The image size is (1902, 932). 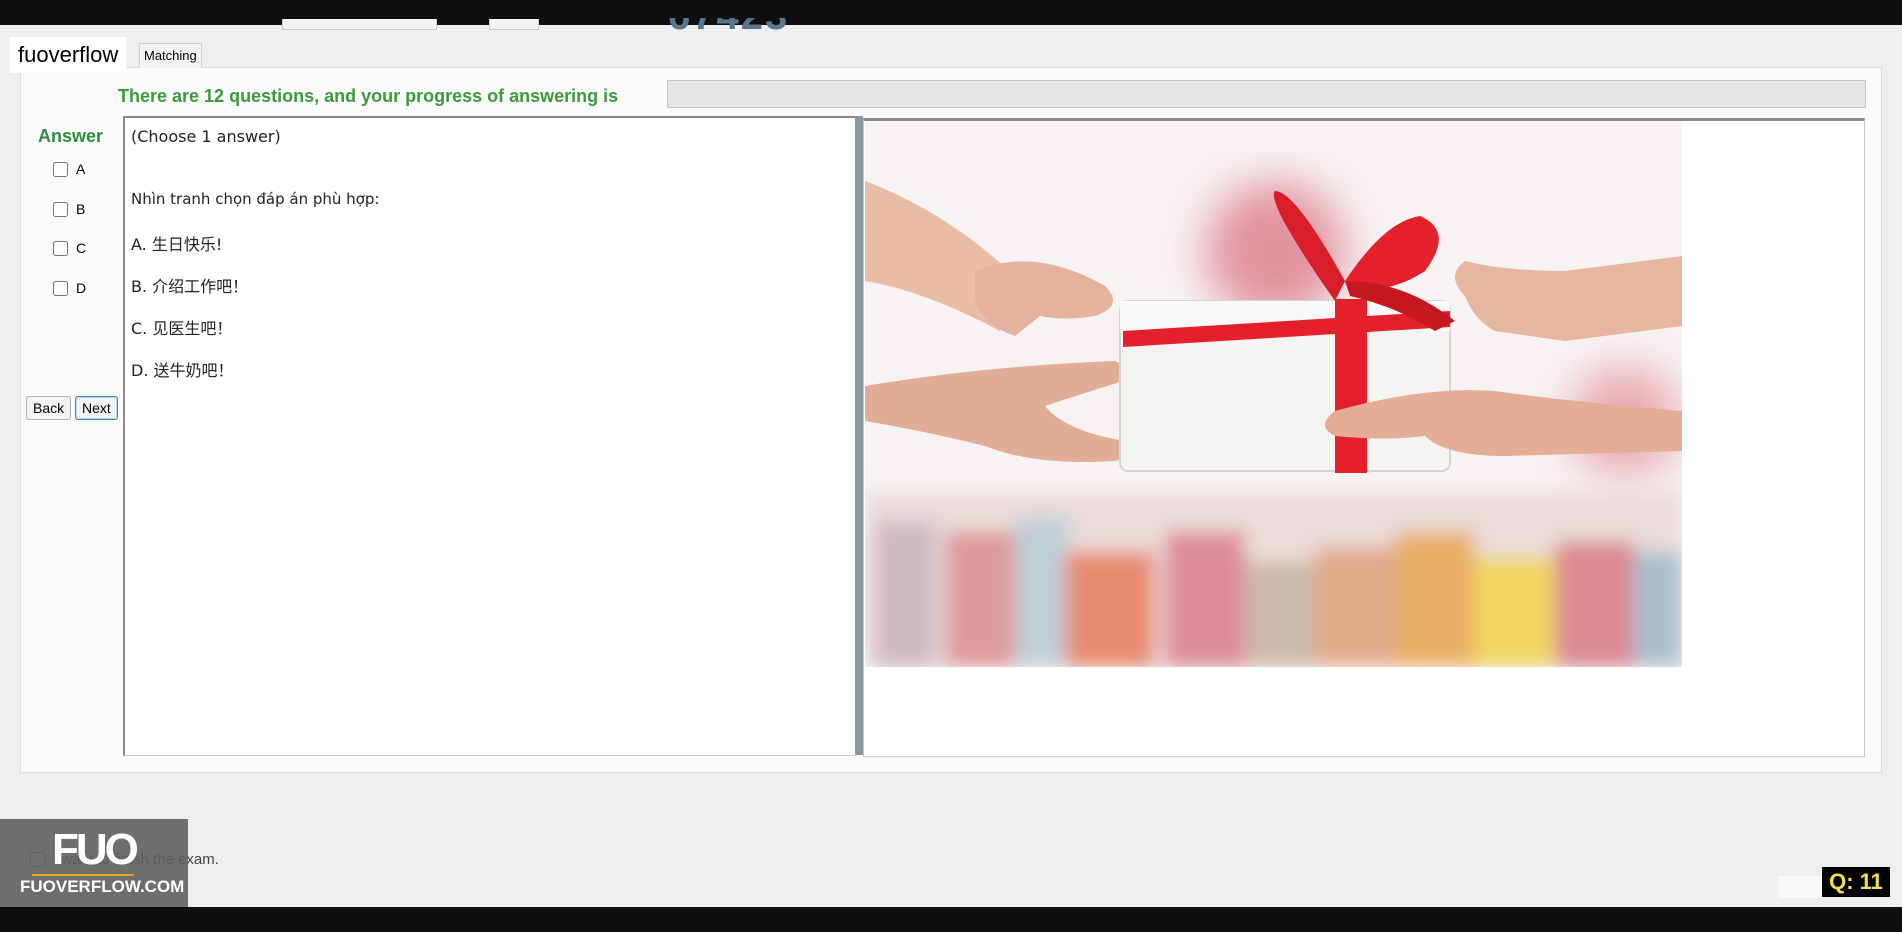 I want to click on bottom-black-bar, so click(x=951, y=919).